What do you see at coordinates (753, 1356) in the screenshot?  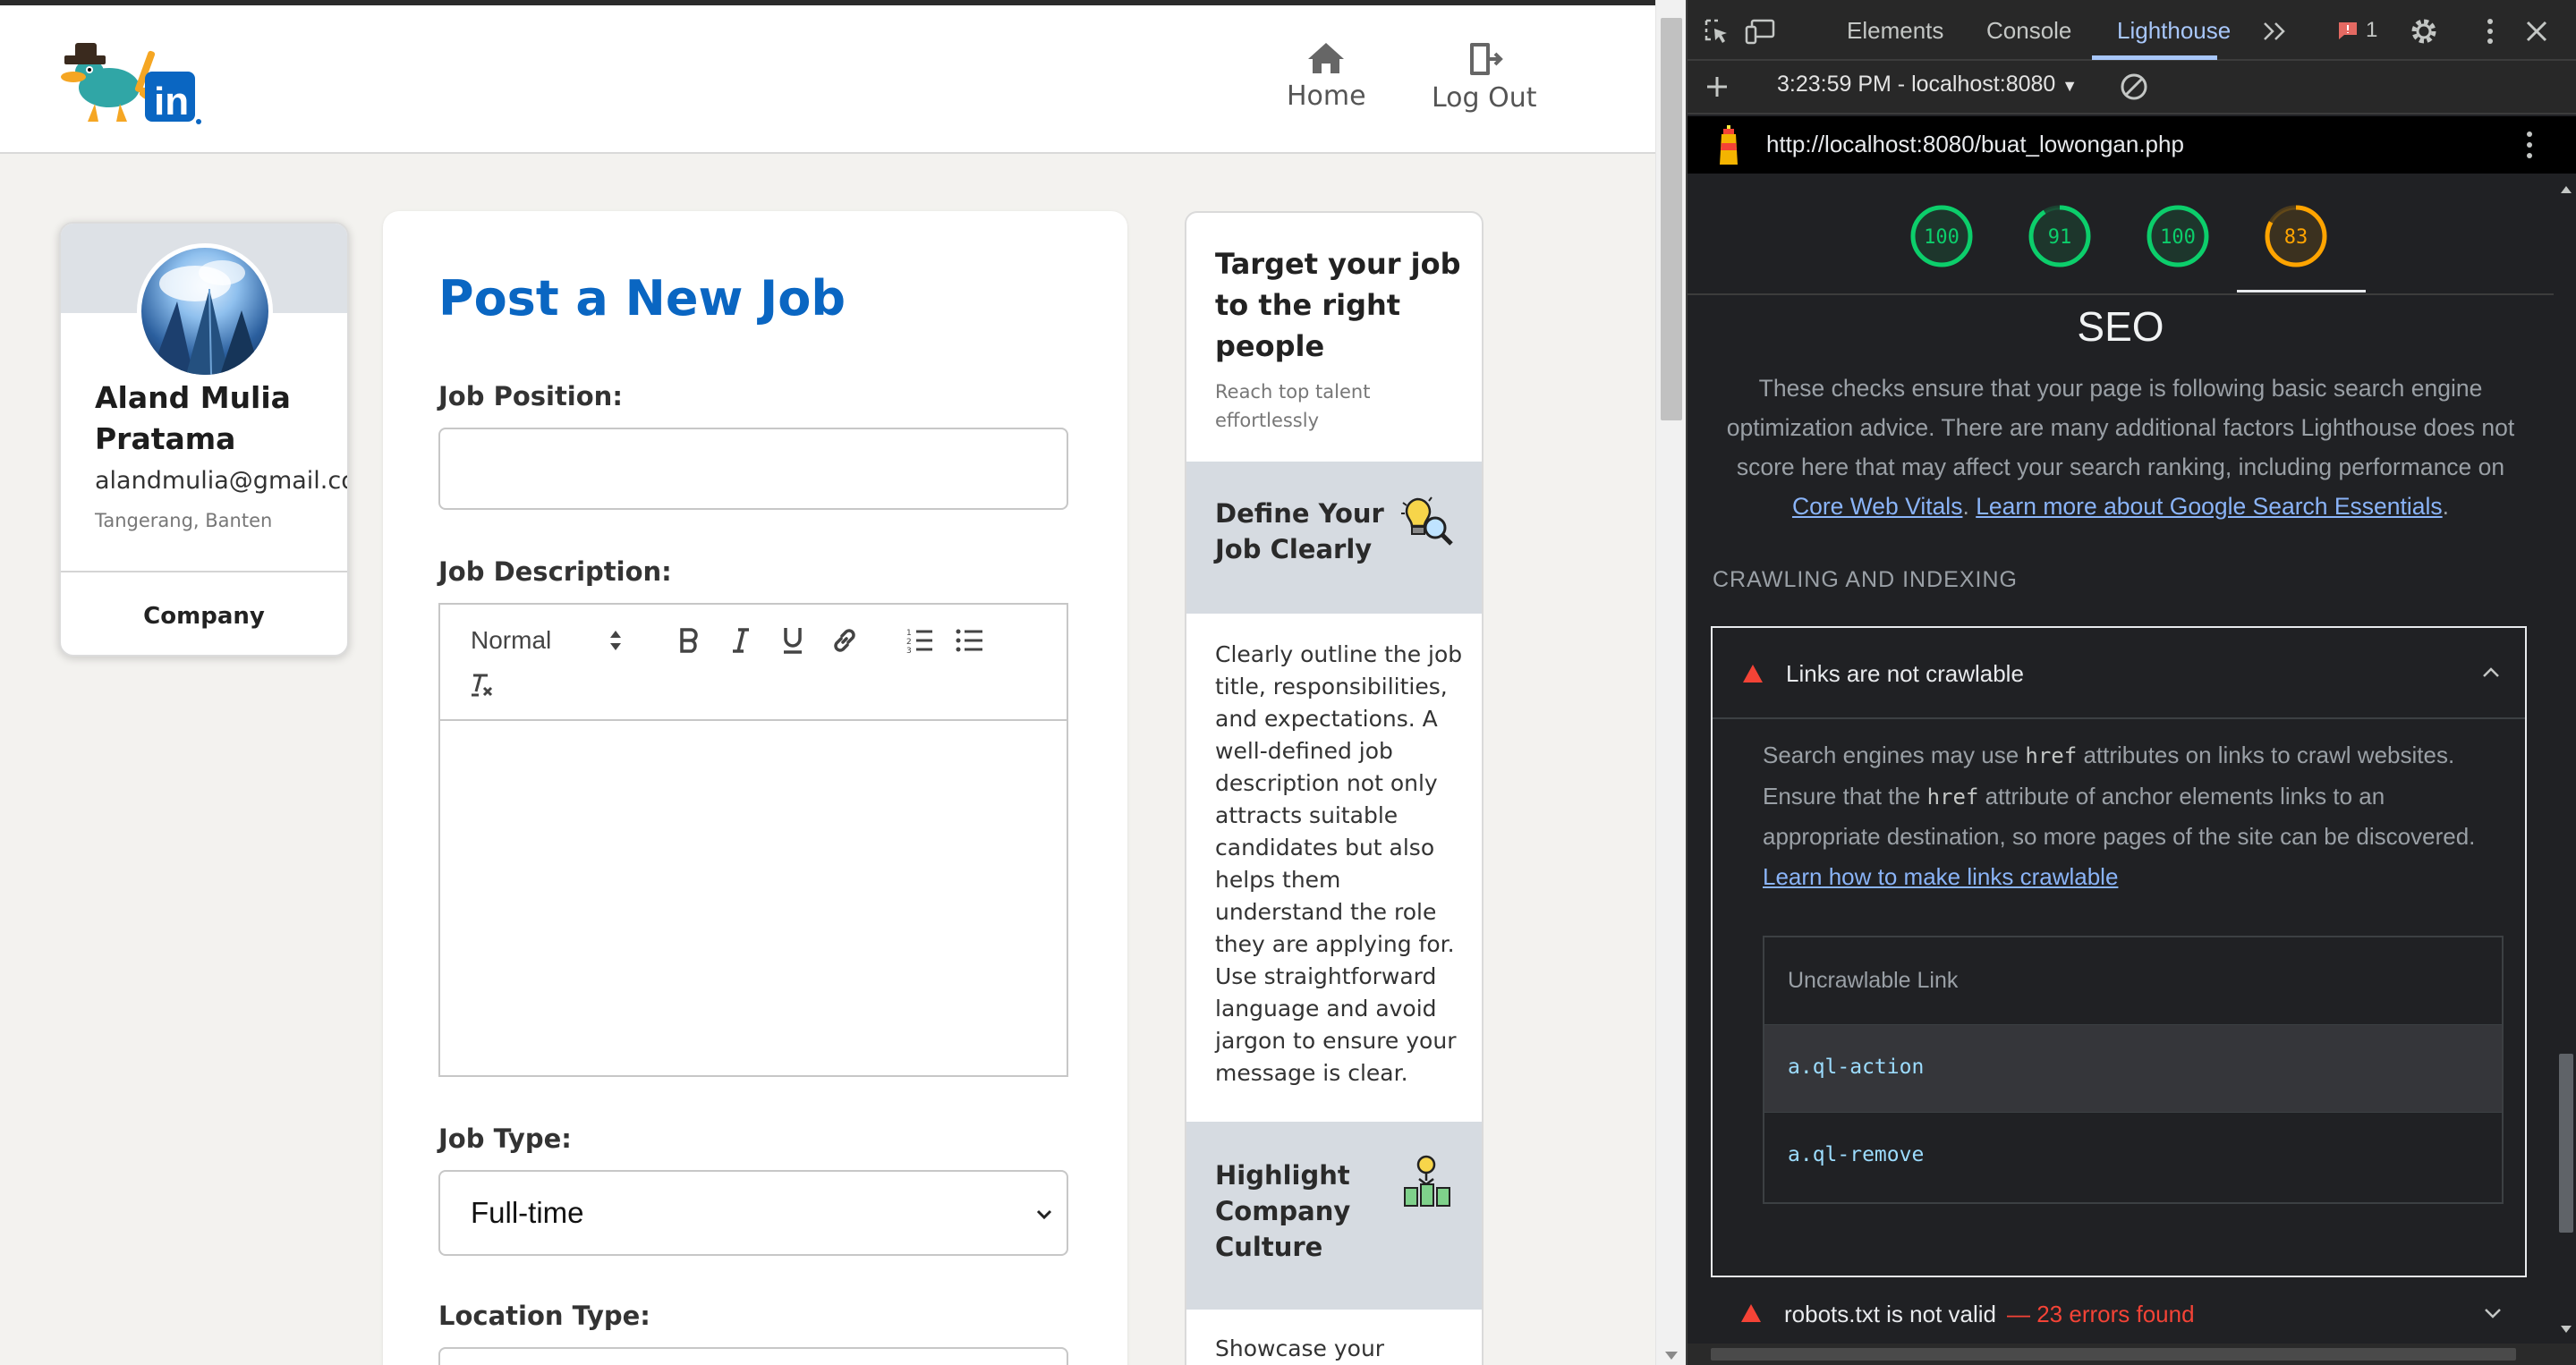 I see `location-type-select` at bounding box center [753, 1356].